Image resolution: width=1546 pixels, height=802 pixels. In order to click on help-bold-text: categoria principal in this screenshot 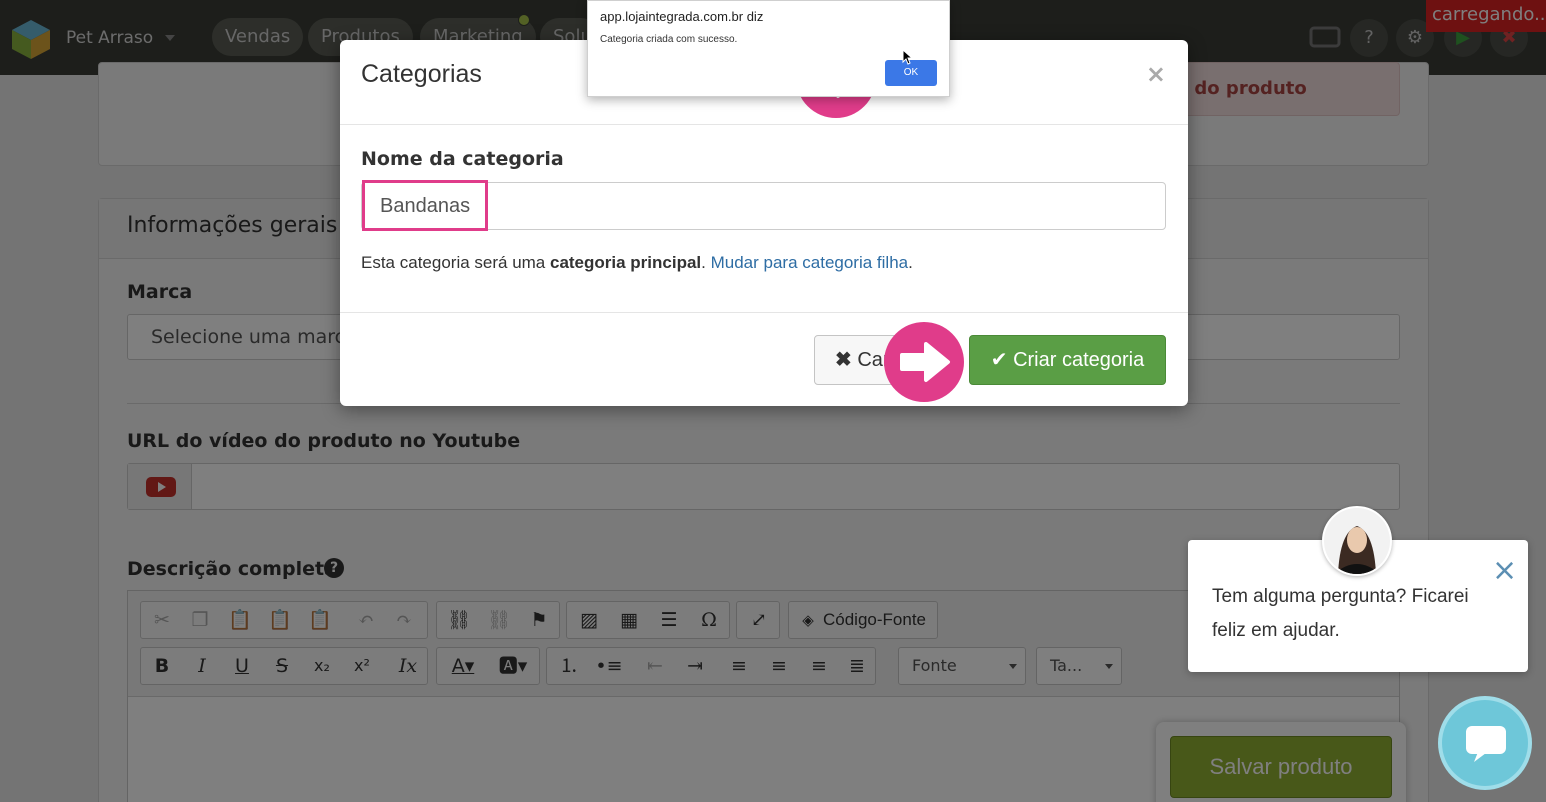, I will do `click(625, 262)`.